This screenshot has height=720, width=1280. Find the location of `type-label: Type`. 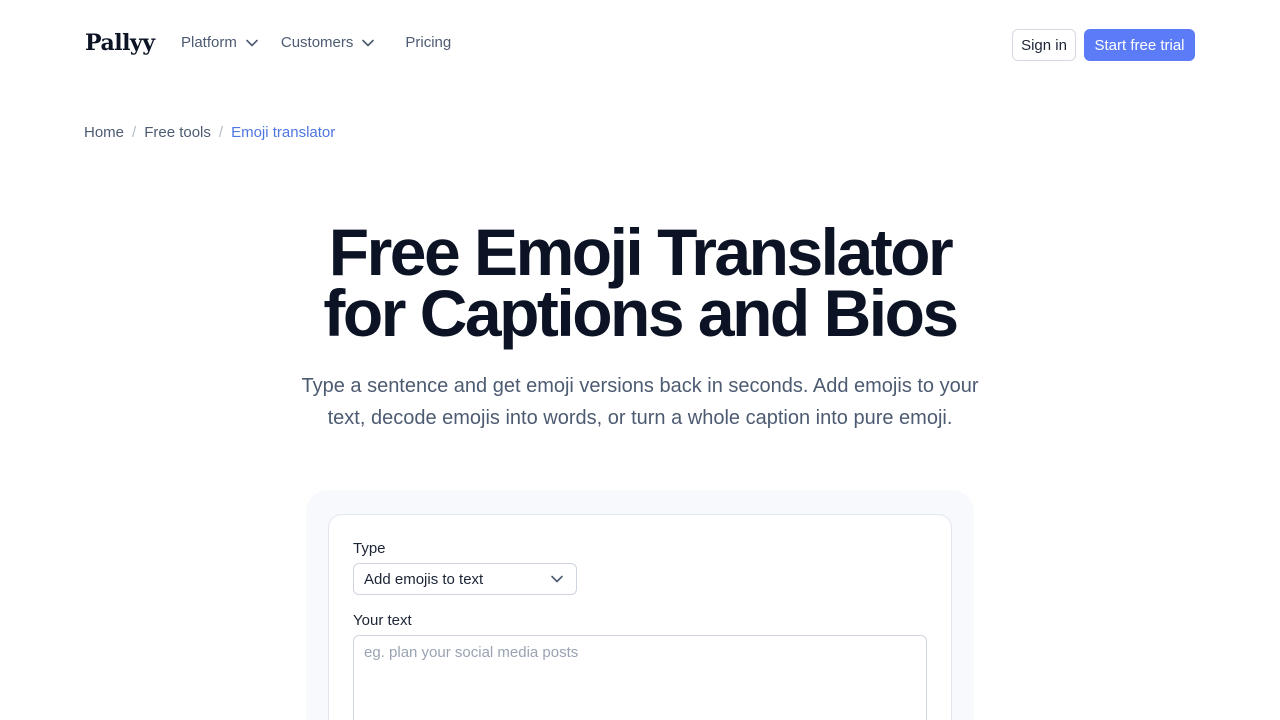

type-label: Type is located at coordinates (369, 548).